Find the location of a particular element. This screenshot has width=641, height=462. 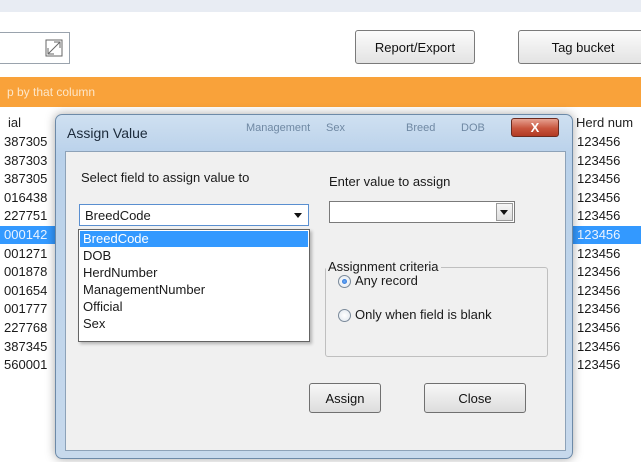

ghost-header-sex: Sex is located at coordinates (335, 128).